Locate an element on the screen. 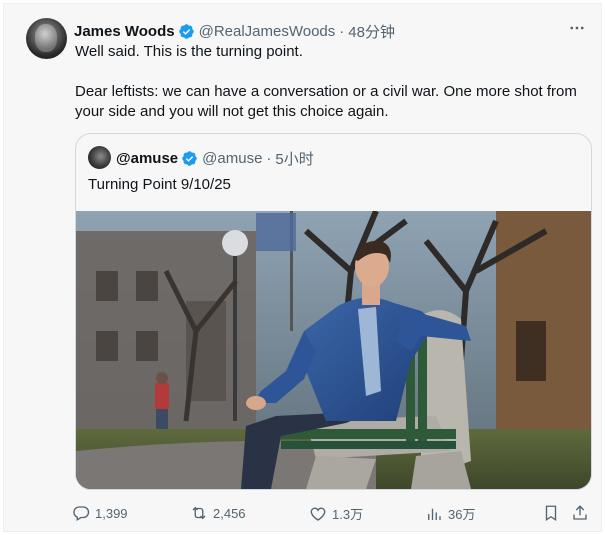 This screenshot has height=535, width=605. reply-icon is located at coordinates (81, 513).